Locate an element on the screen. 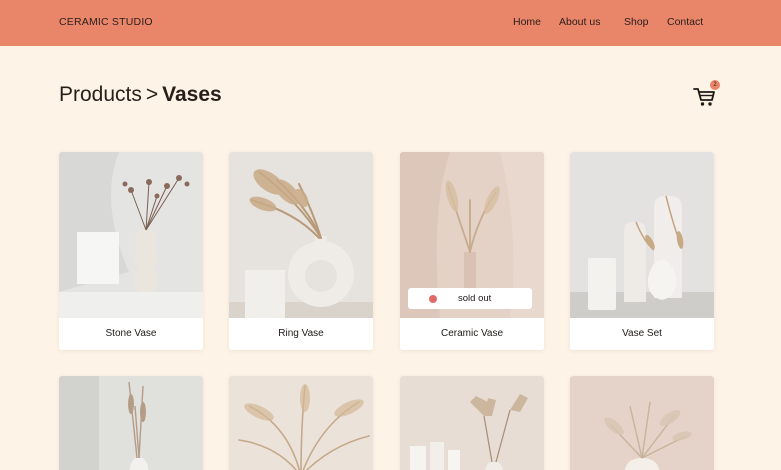 The height and width of the screenshot is (470, 781). product-card-ring-vase: Ring Vase is located at coordinates (301, 251).